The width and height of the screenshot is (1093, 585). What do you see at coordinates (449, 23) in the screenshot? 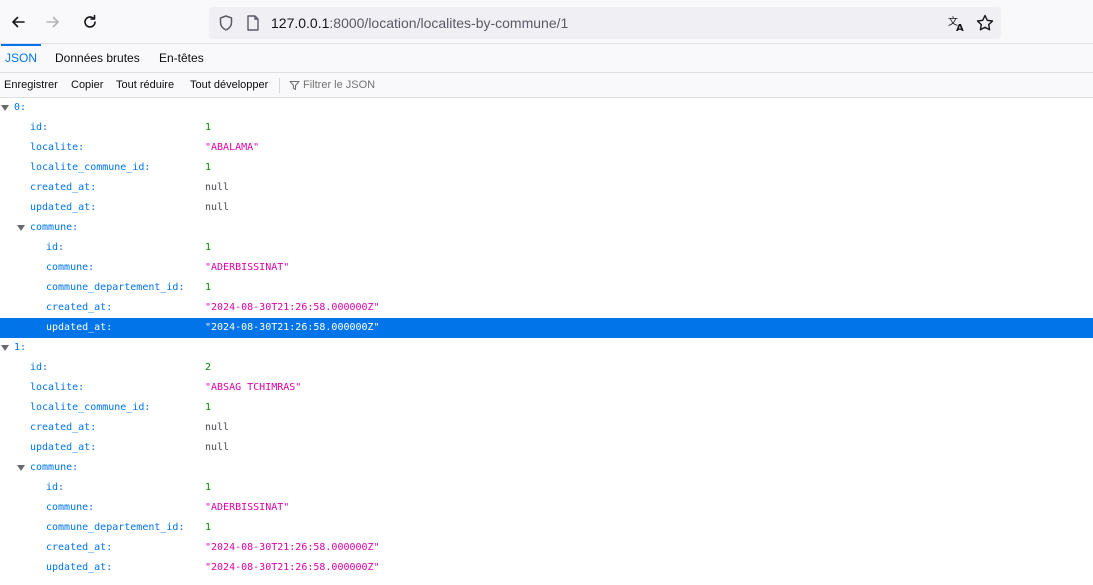
I see `url-path: :8000/location/localites-by-commune/1` at bounding box center [449, 23].